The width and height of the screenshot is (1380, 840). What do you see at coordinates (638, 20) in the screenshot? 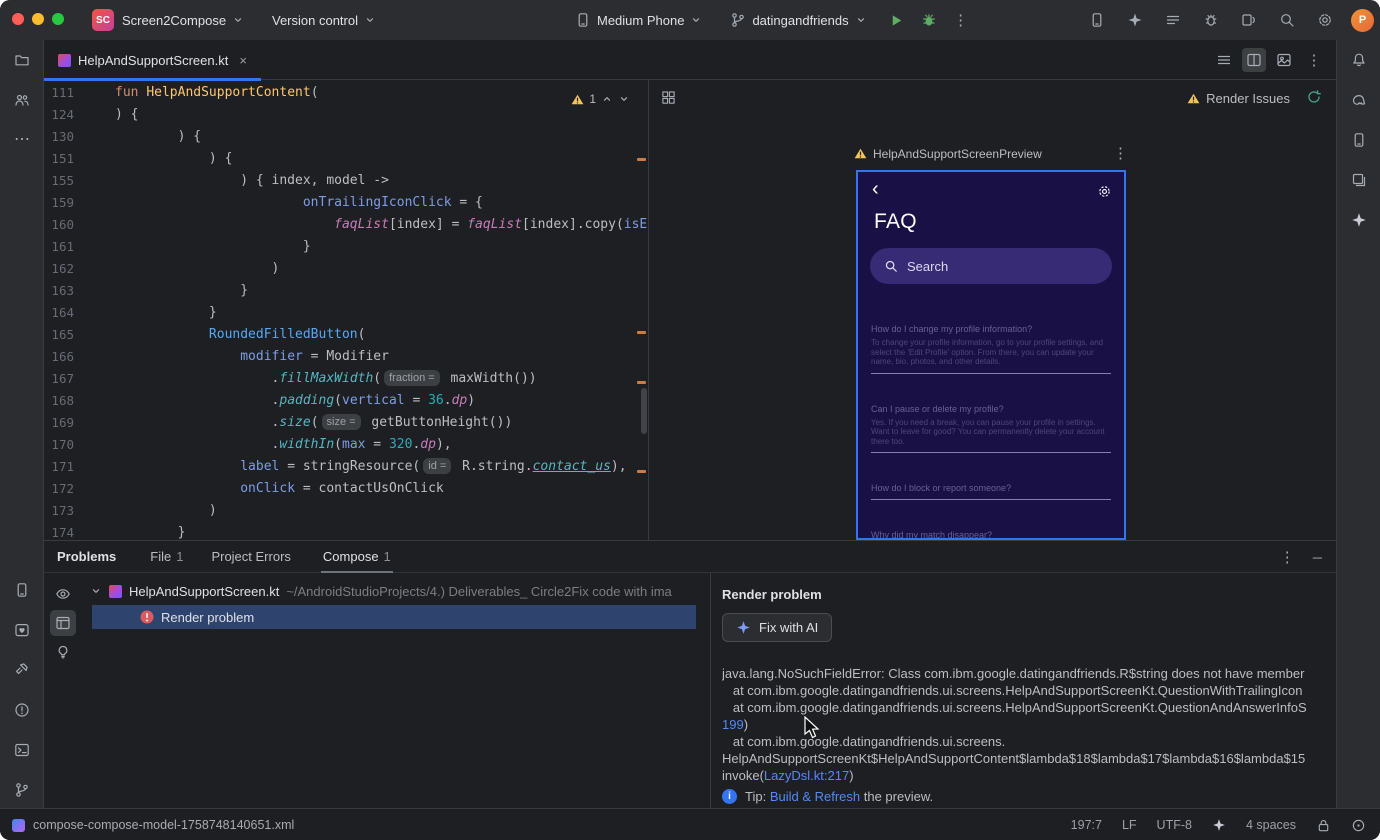
I see `device-selector: Medium Phone` at bounding box center [638, 20].